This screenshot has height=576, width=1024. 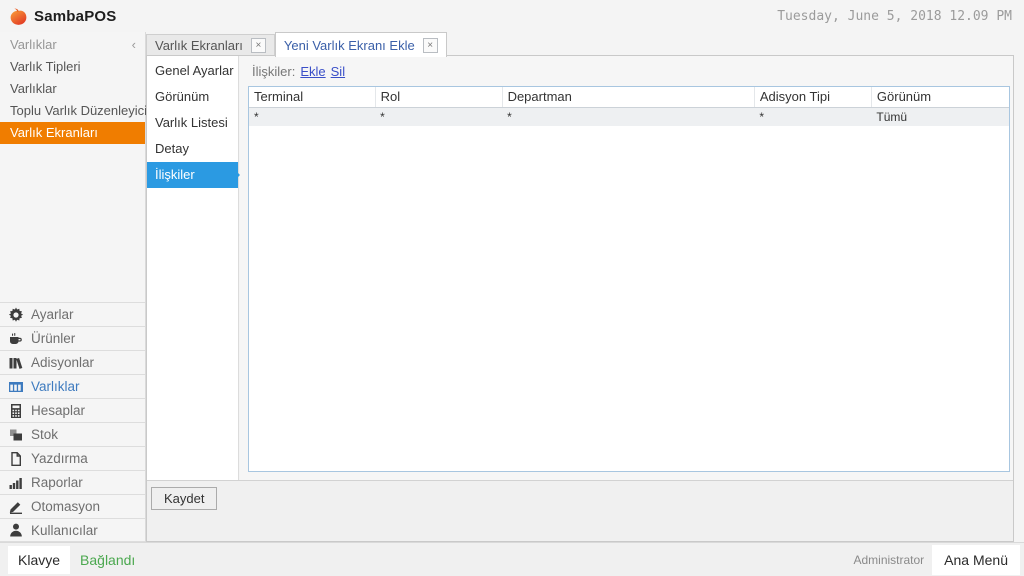 I want to click on menu-item-label: Adisyonlar, so click(x=63, y=362).